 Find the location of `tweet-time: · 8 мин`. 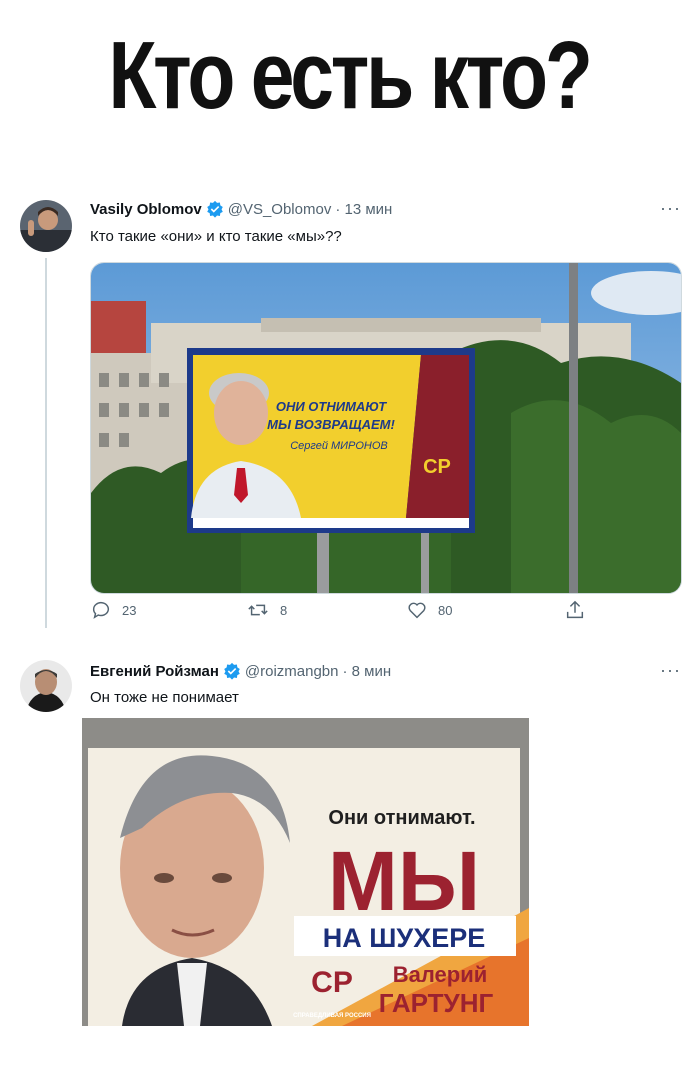

tweet-time: · 8 мин is located at coordinates (367, 671).